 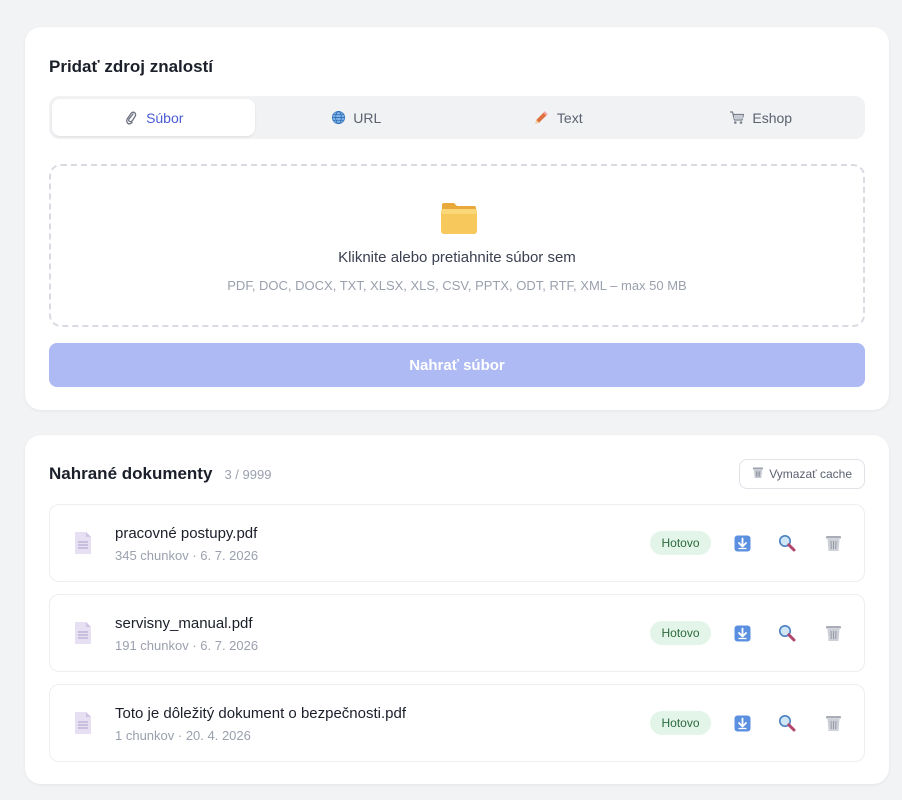 What do you see at coordinates (184, 623) in the screenshot?
I see `document-name: servisny_manual.pdf` at bounding box center [184, 623].